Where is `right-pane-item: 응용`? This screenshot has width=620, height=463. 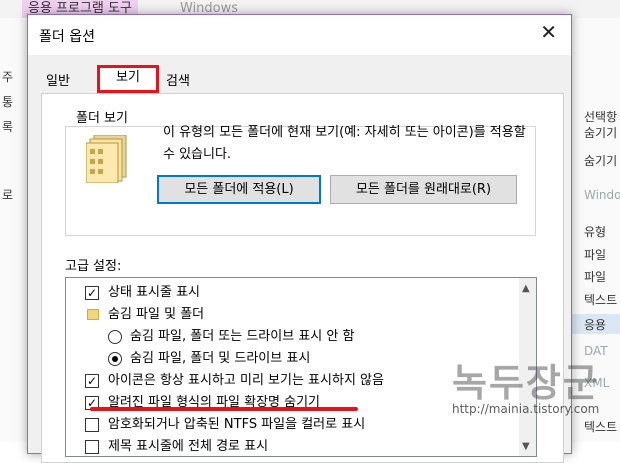 right-pane-item: 응용 is located at coordinates (595, 325).